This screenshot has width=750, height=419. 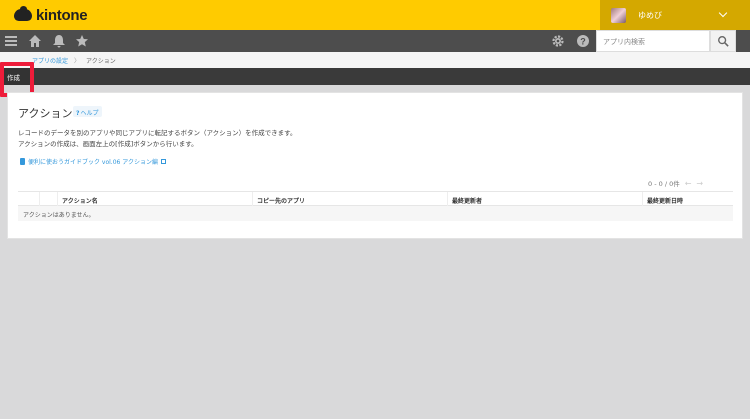 I want to click on external-link-icon, so click(x=163, y=161).